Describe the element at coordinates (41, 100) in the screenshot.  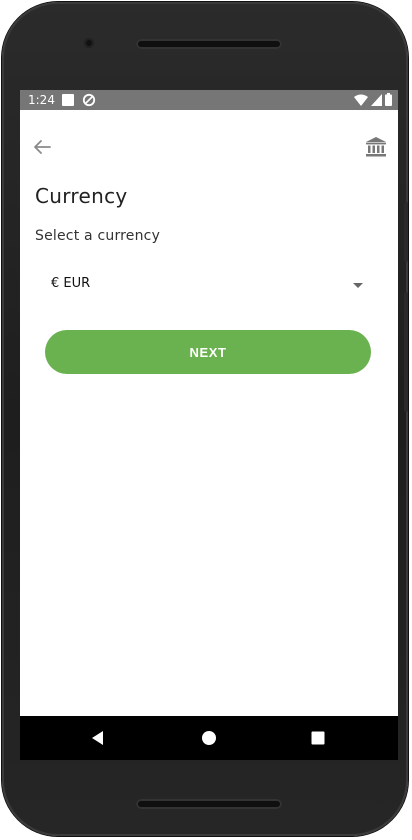
I see `status-time: 1:24` at that location.